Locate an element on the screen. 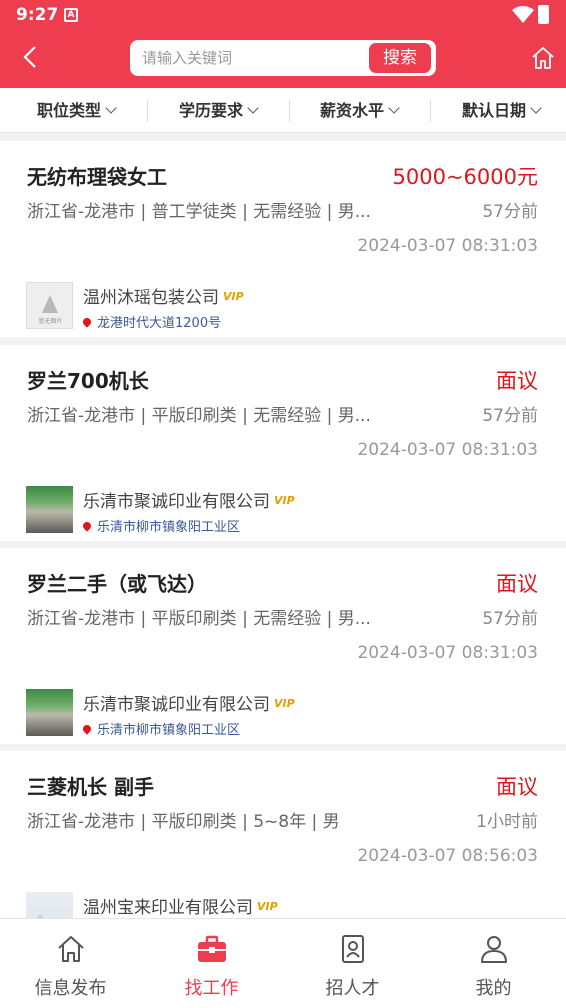  bottom-tab-bar: 信息发布 找工作 招人才 我的 is located at coordinates (283, 963).